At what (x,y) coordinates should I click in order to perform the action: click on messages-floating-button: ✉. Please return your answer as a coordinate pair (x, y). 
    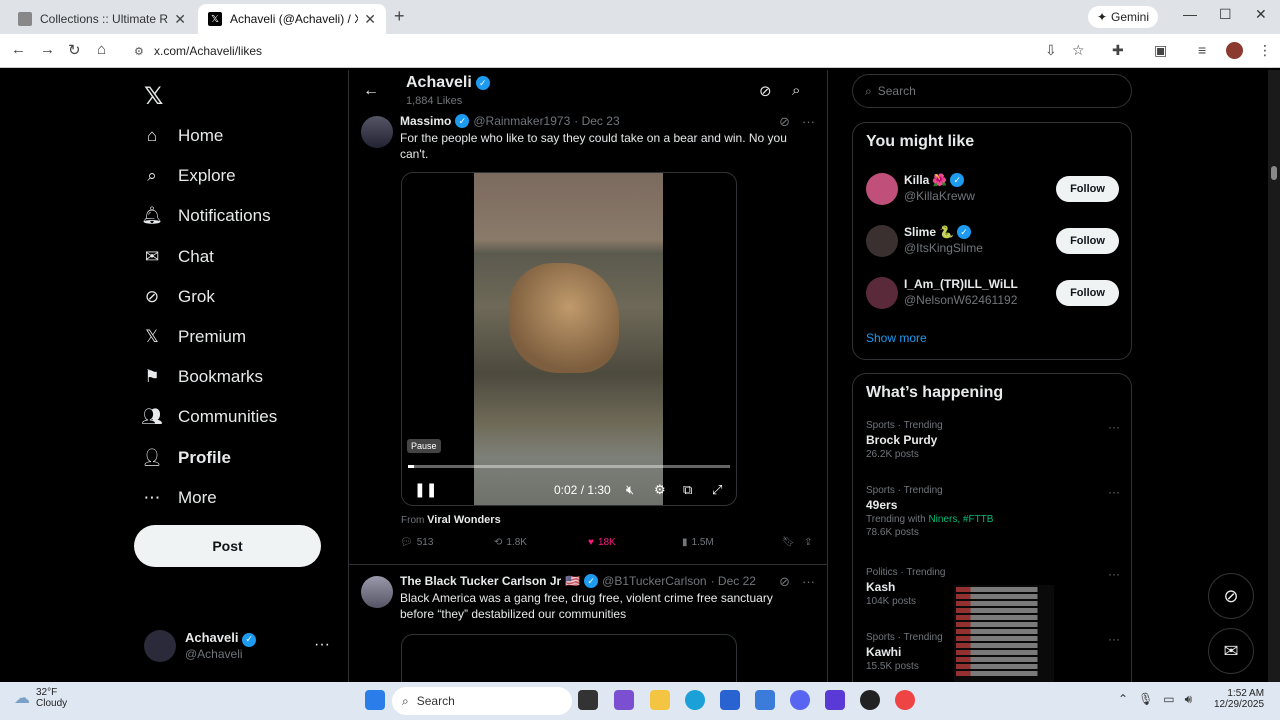
    Looking at the image, I should click on (1231, 651).